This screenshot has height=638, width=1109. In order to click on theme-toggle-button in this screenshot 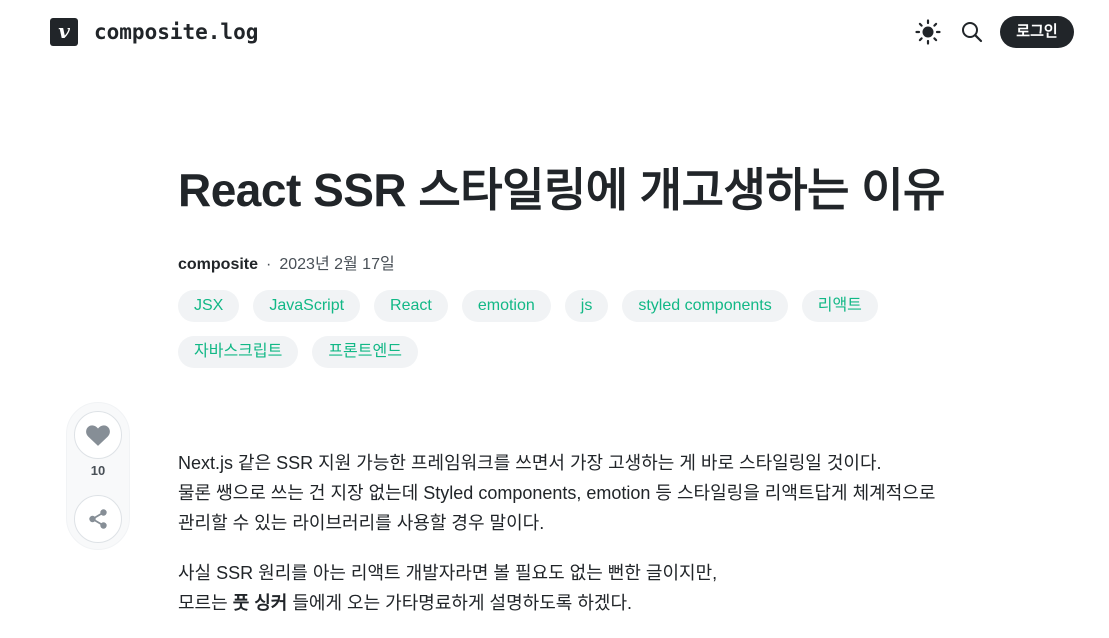, I will do `click(928, 32)`.